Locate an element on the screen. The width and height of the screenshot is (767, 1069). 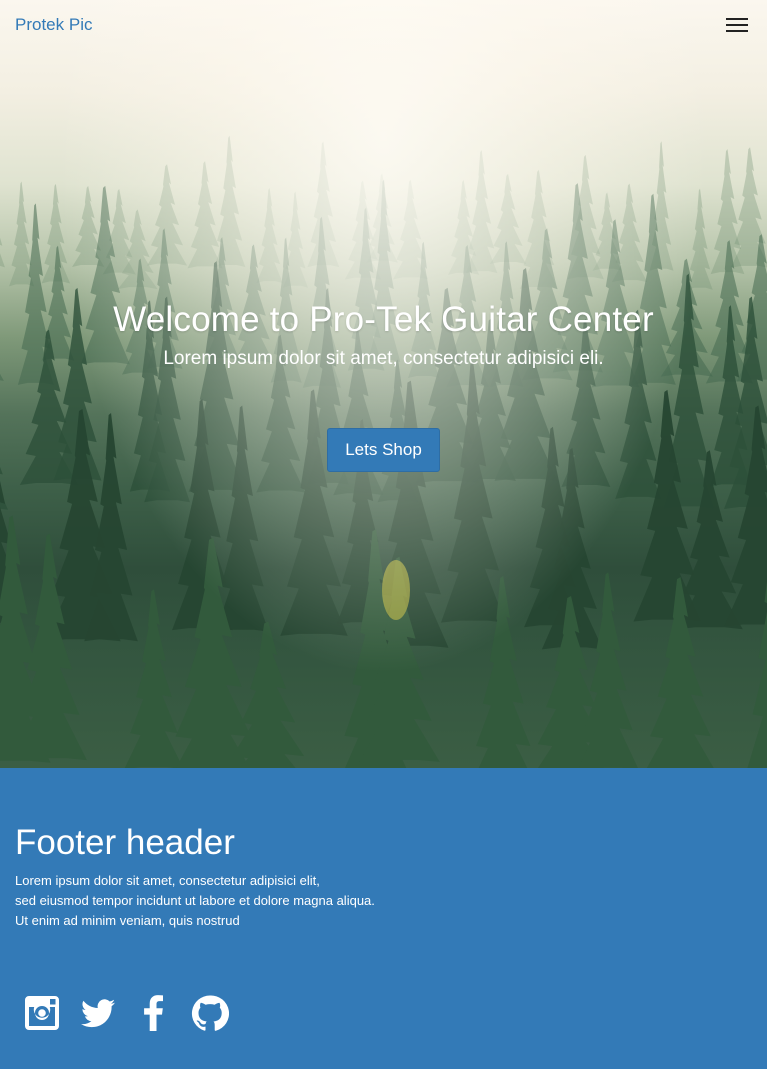
social-links is located at coordinates (126, 1013).